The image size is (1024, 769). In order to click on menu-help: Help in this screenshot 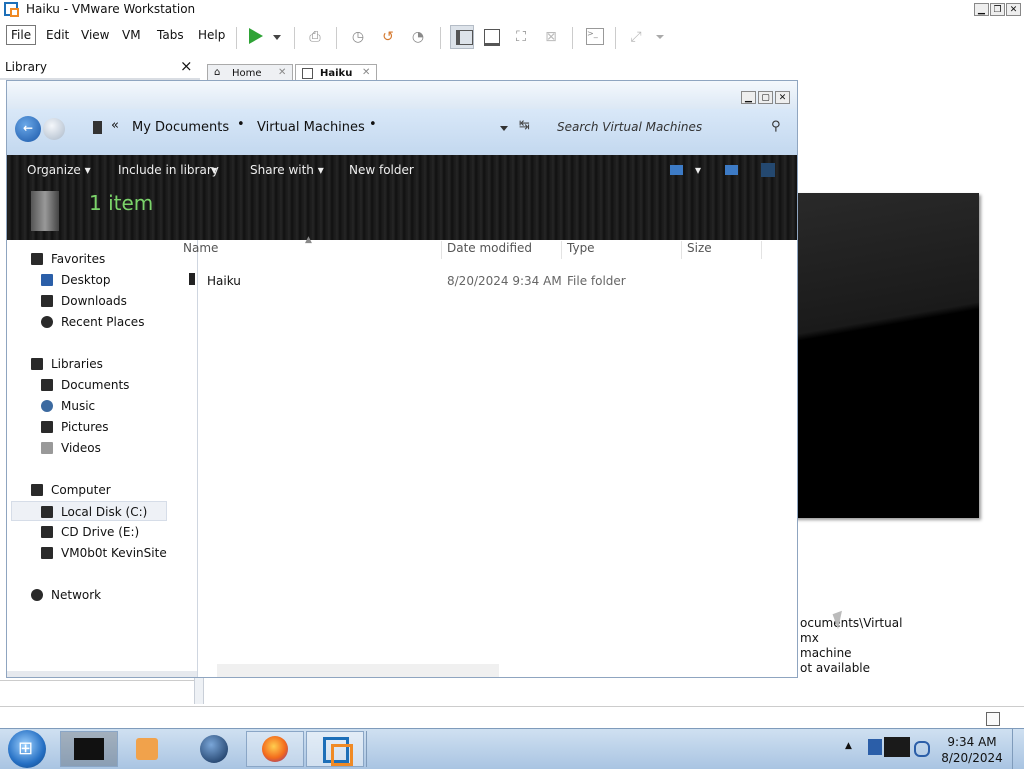, I will do `click(211, 35)`.